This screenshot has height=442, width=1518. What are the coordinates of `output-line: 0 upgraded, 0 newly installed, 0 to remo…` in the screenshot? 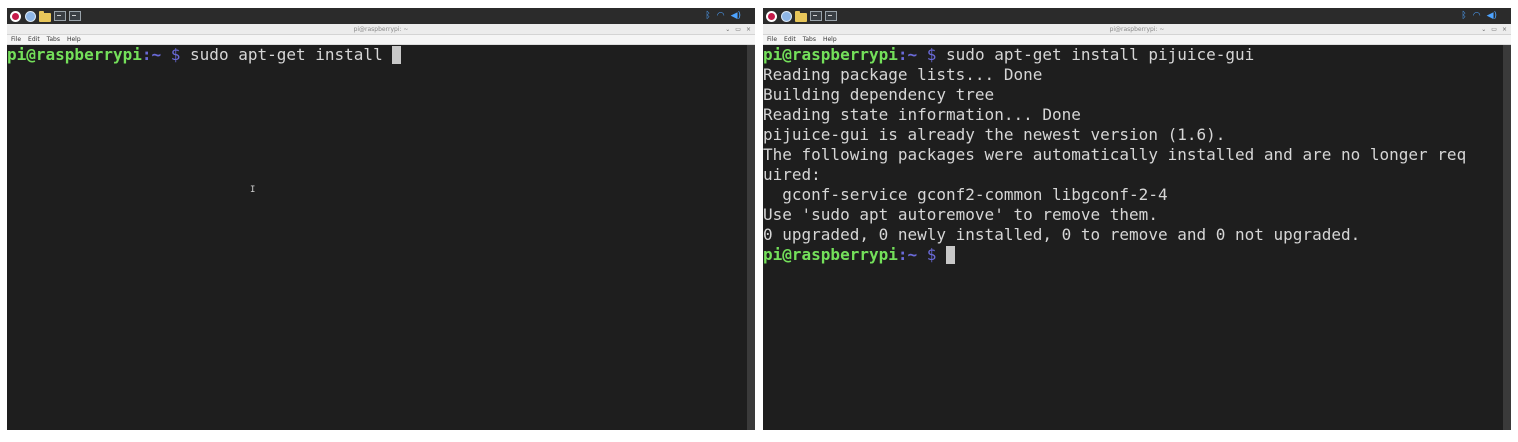 It's located at (1062, 234).